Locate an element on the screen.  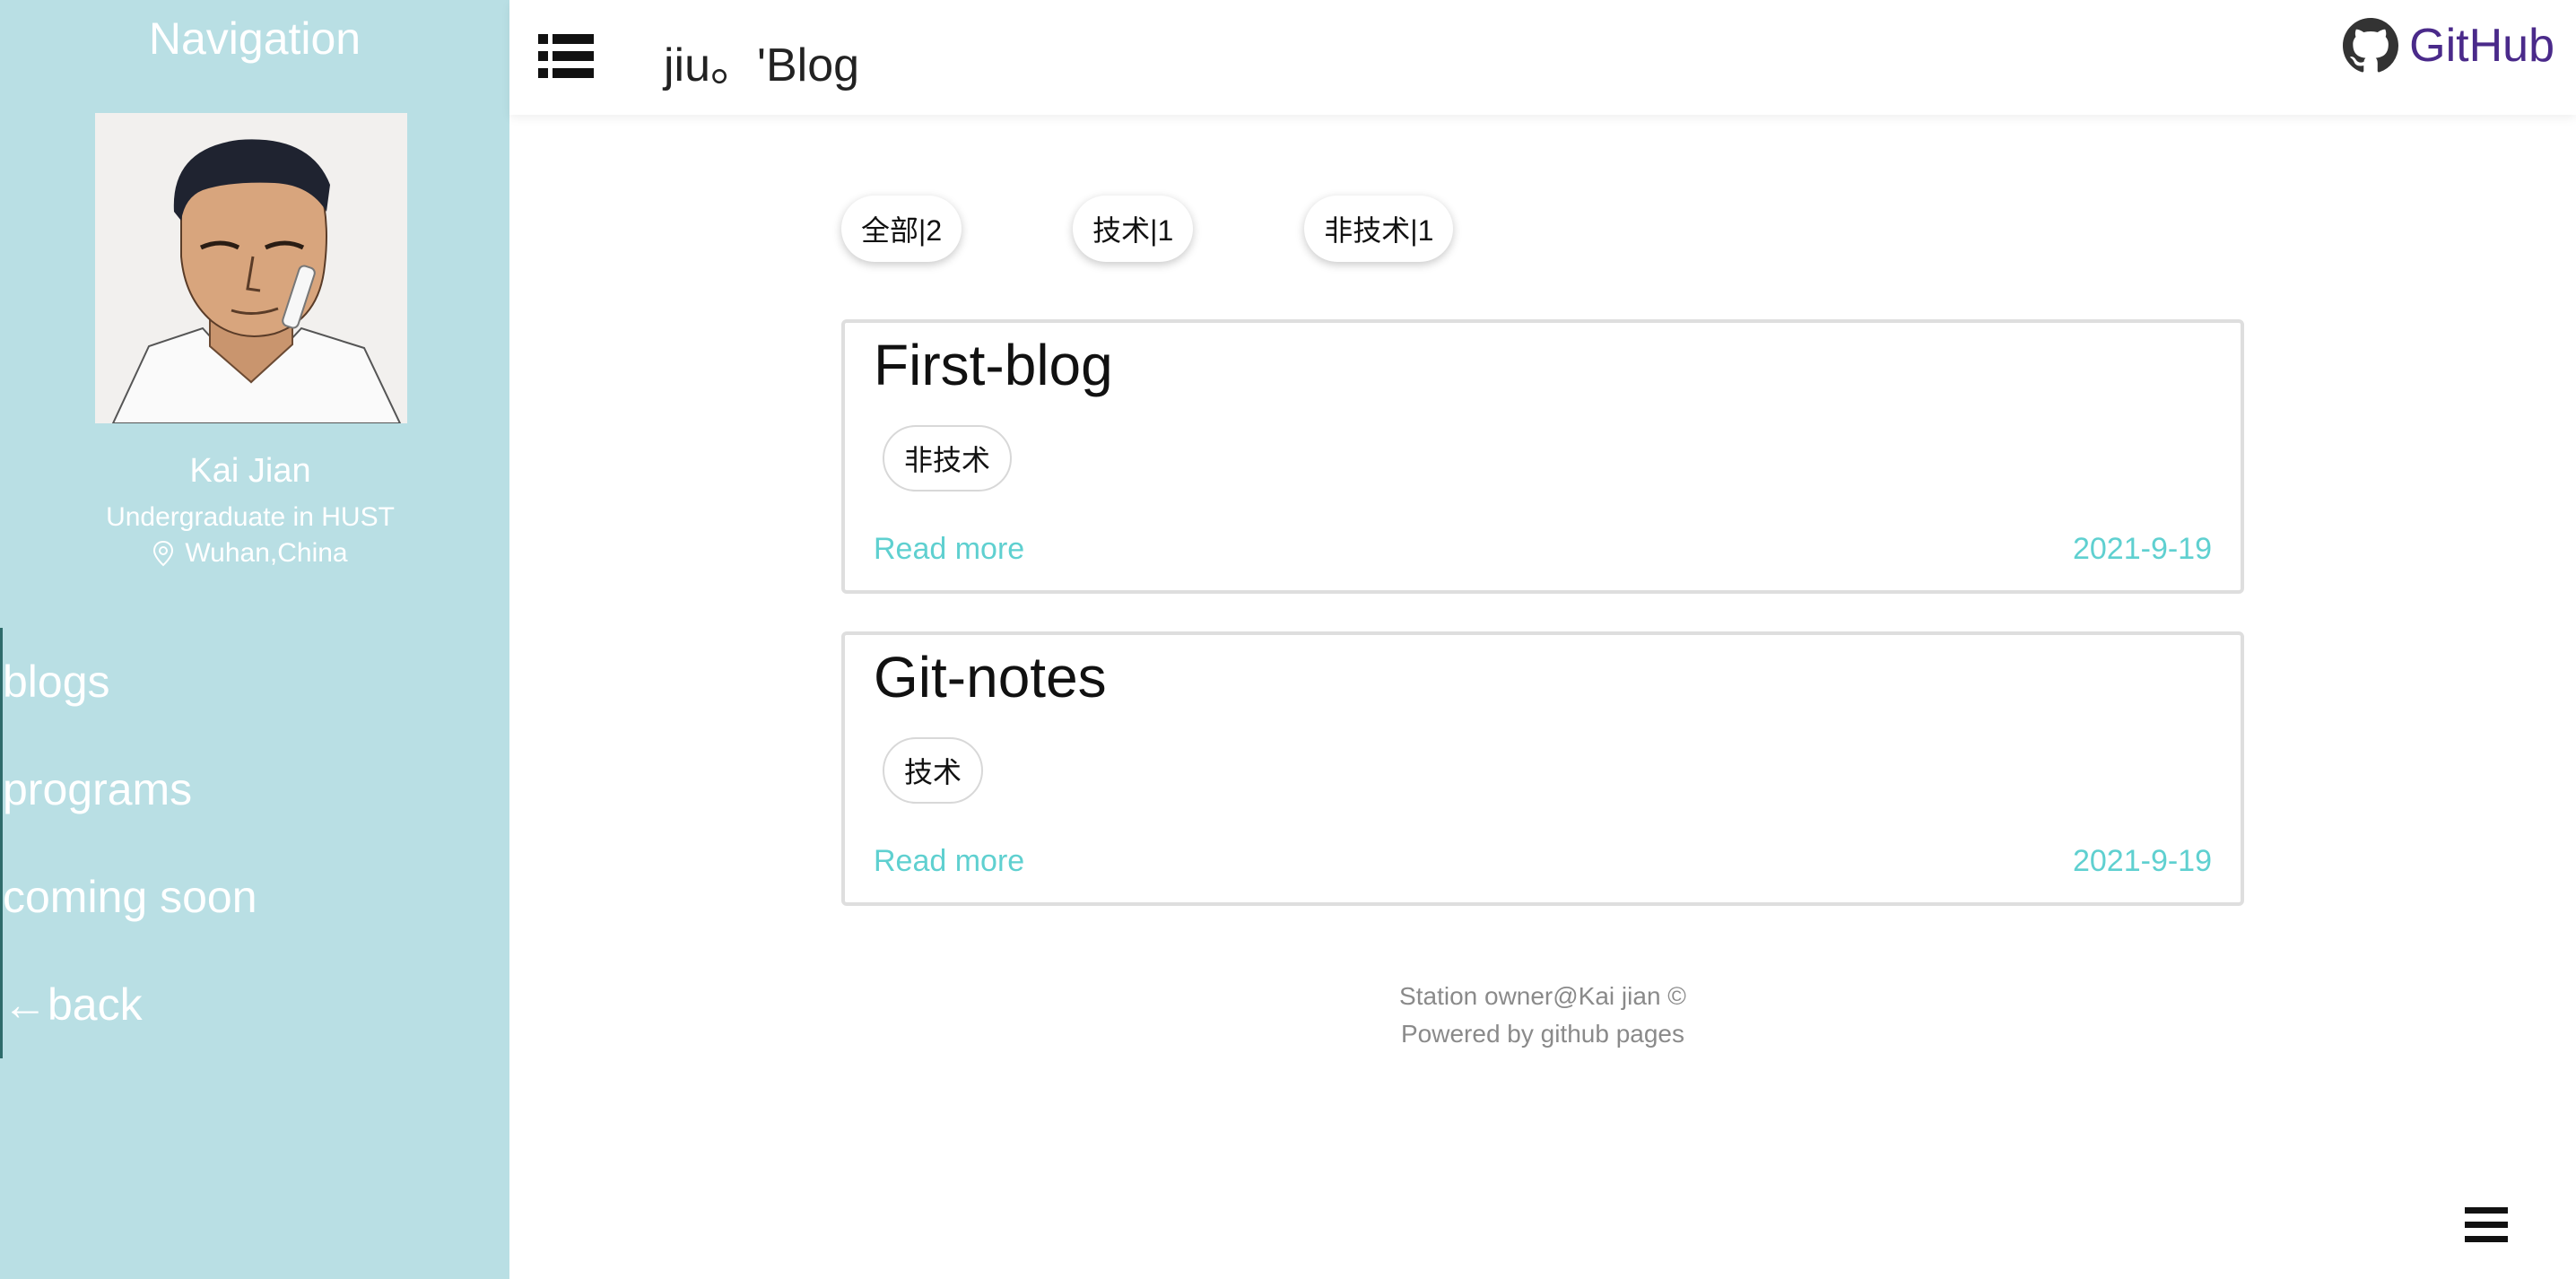
nav-item-coming-soon: coming soon is located at coordinates (252, 897).